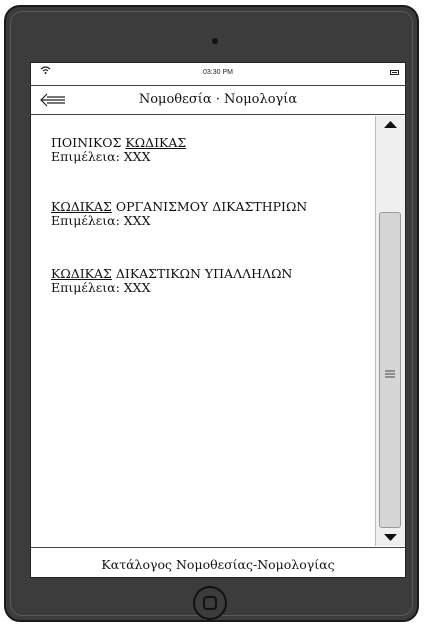 This screenshot has height=626, width=425. I want to click on list-item-penal-code: ΠΟΙΝΙΚΟΣ ΚΩΔΙΚΑΣ Επιμέλεια: ΧΧΧ, so click(211, 150).